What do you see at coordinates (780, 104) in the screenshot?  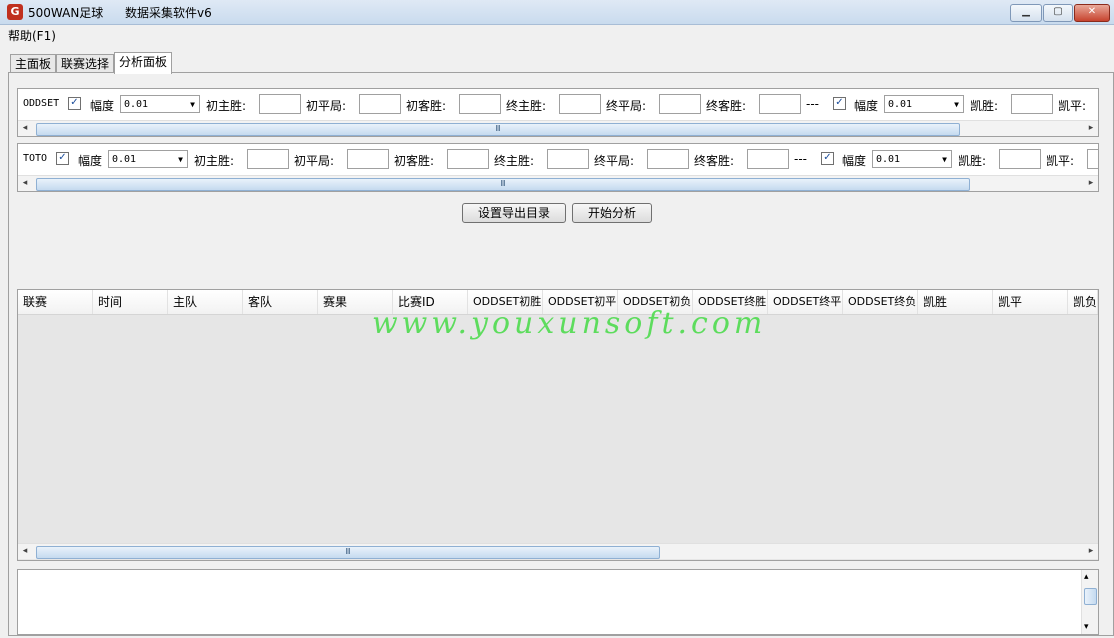 I see `oddset-final-away-input` at bounding box center [780, 104].